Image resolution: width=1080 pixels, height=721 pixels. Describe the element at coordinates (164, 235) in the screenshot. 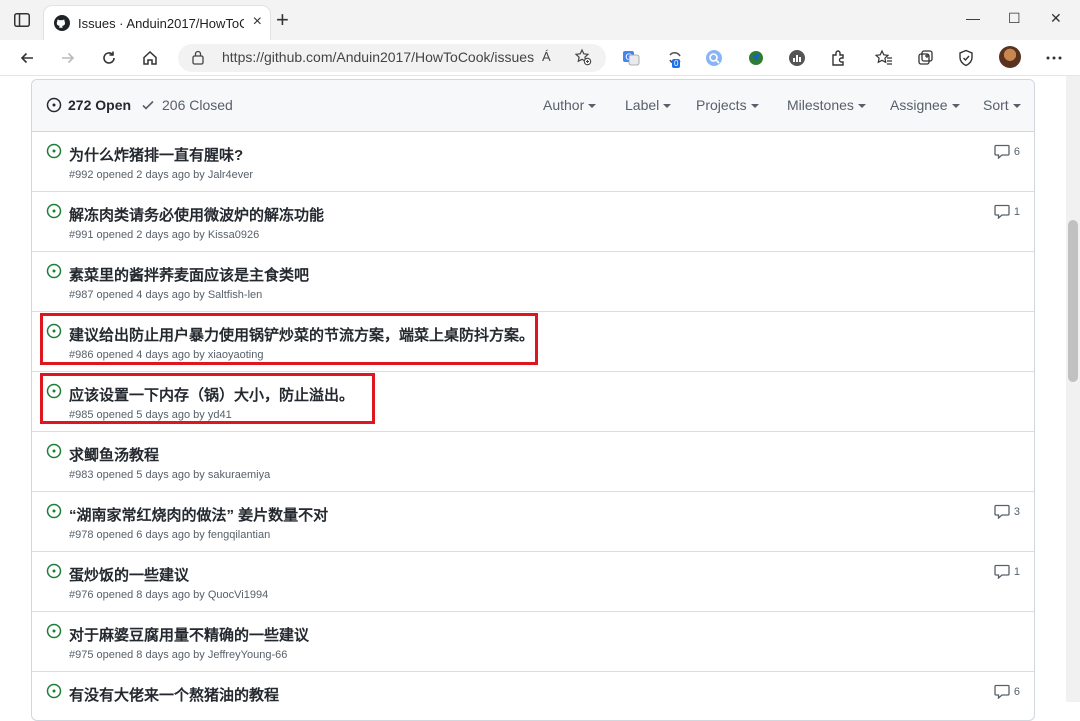

I see `issue-meta: #991 opened 2 days ago by Kissa0926` at that location.